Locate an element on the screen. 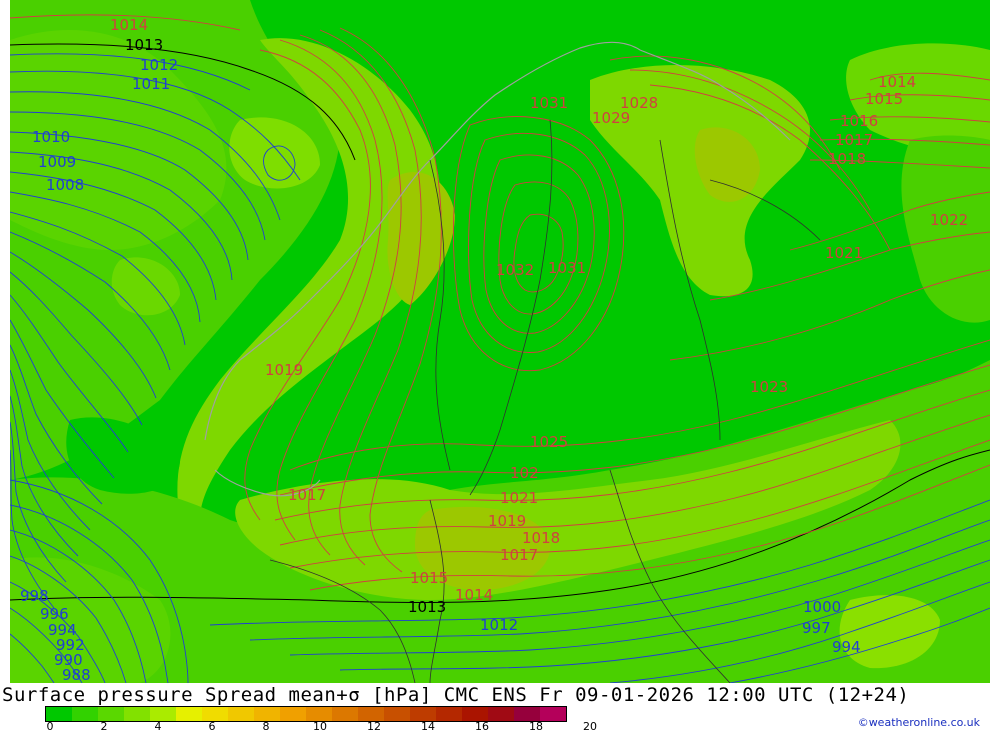  colorbar-ticks: 0 2 4 6 8 10 12 14 16 18 20 is located at coordinates (345, 726).